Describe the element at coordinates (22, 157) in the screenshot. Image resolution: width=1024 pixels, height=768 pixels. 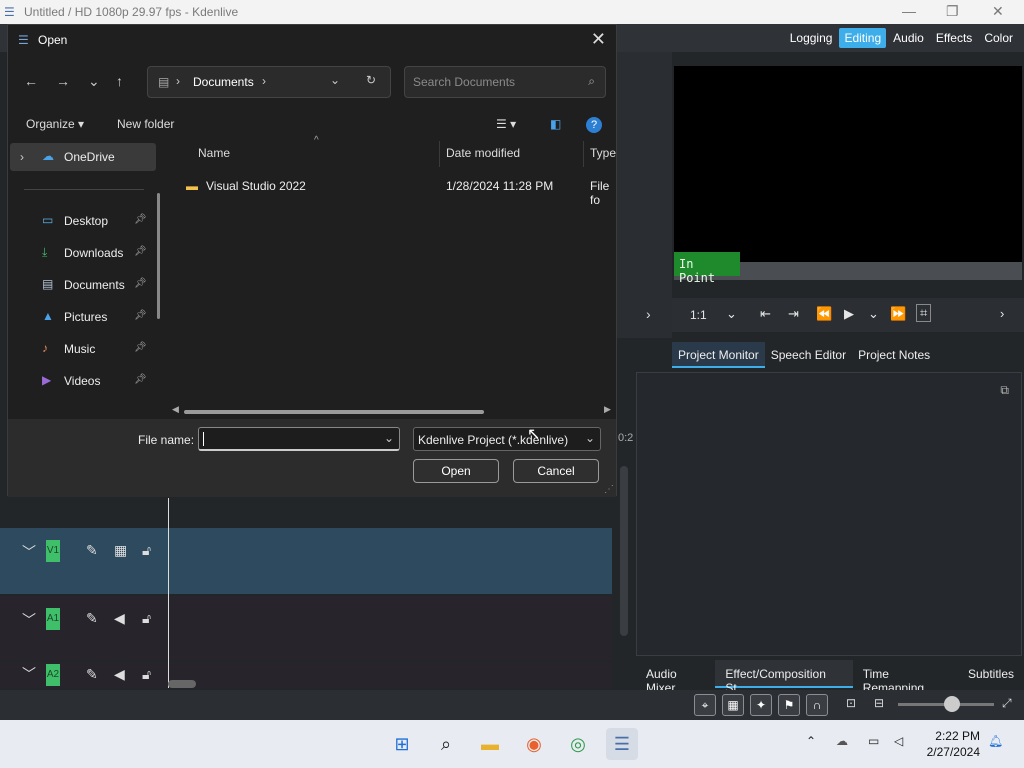
I see `expand-chevron-icon: ›` at that location.